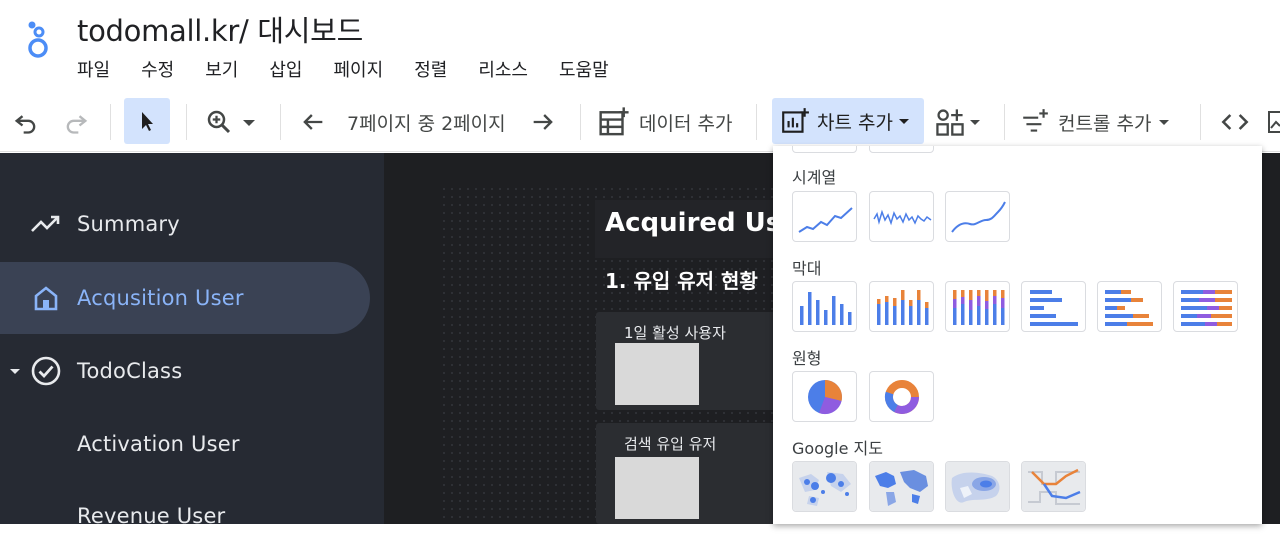 This screenshot has height=552, width=1280. What do you see at coordinates (901, 216) in the screenshot?
I see `chart-option-sparkline` at bounding box center [901, 216].